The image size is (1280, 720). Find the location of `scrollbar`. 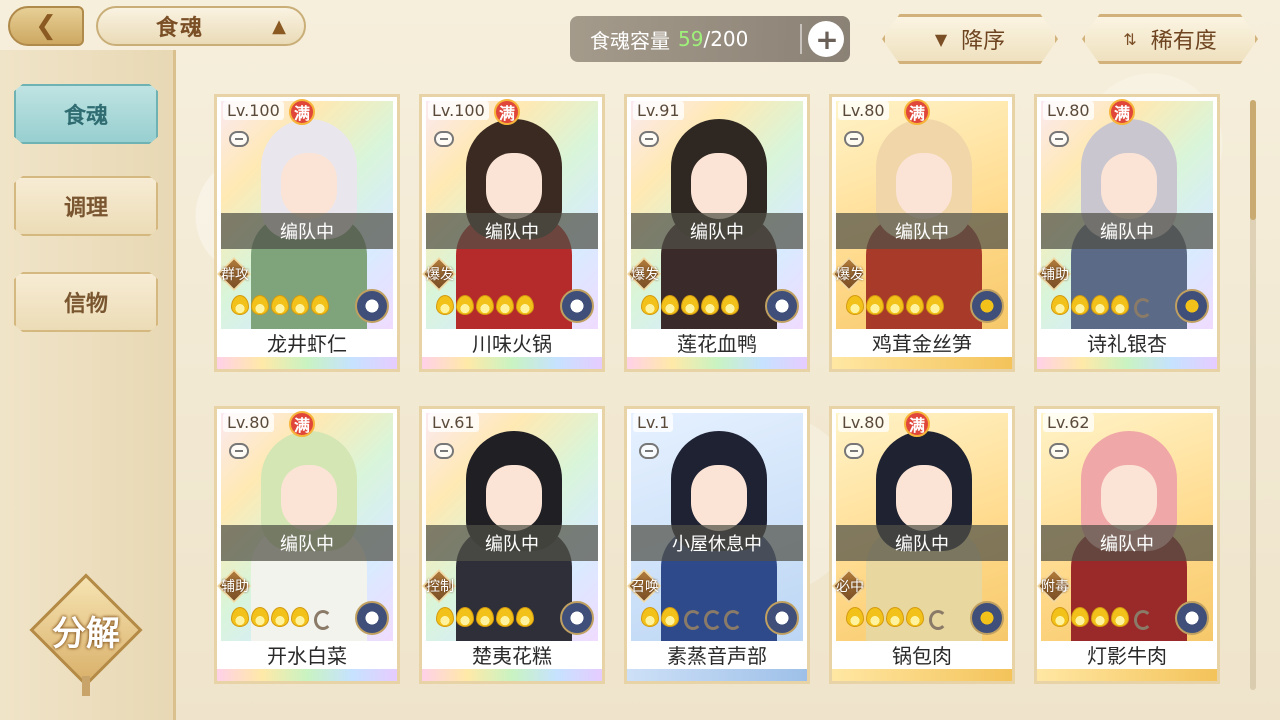

scrollbar is located at coordinates (1253, 395).